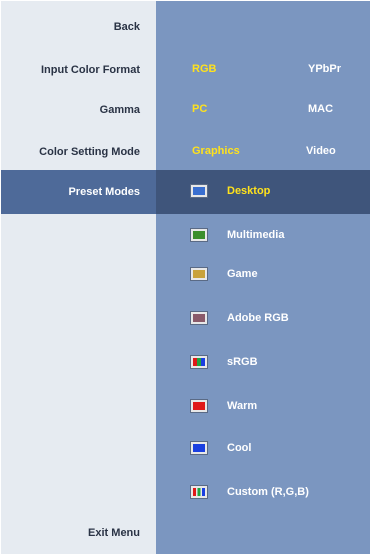 This screenshot has height=556, width=382. Describe the element at coordinates (242, 406) in the screenshot. I see `preset-label: Warm` at that location.